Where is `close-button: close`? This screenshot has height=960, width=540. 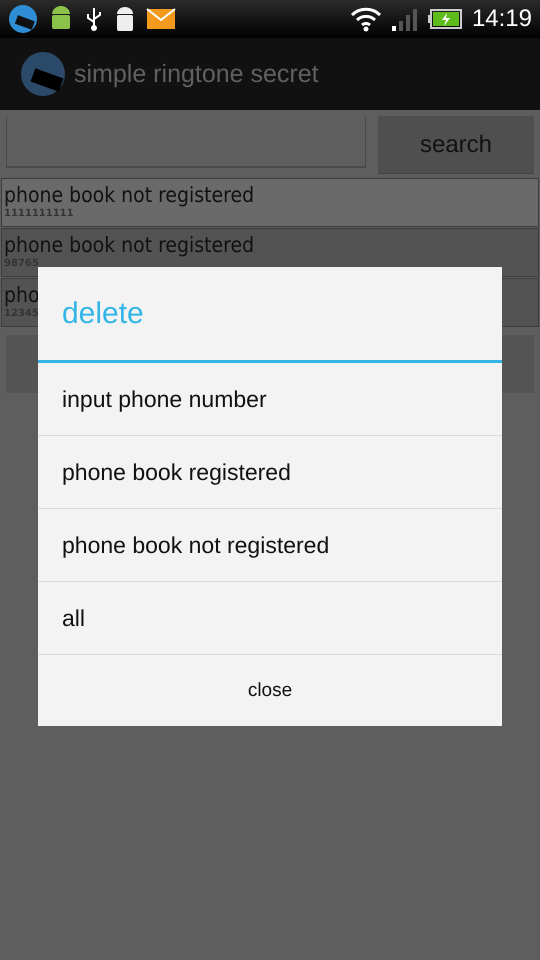 close-button: close is located at coordinates (270, 690).